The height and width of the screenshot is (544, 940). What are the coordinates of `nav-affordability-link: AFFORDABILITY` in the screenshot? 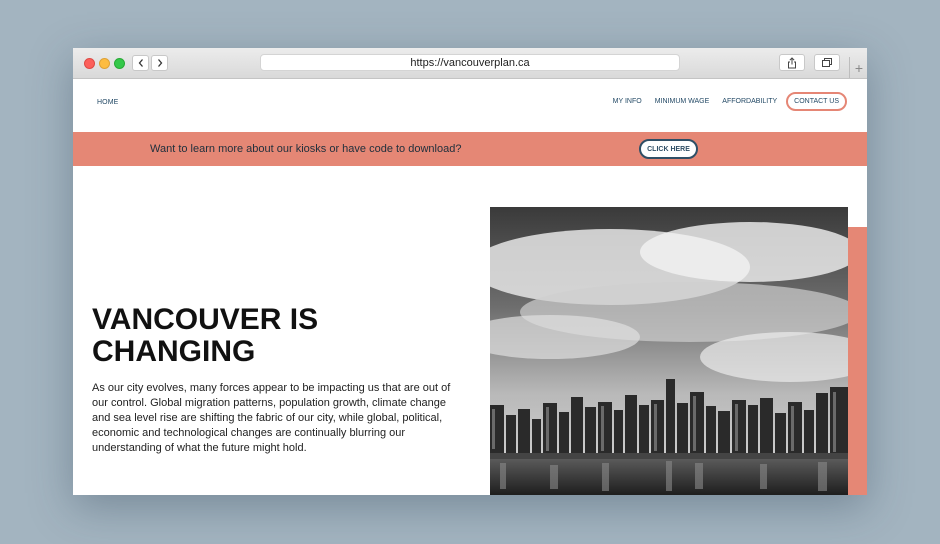 It's located at (749, 101).